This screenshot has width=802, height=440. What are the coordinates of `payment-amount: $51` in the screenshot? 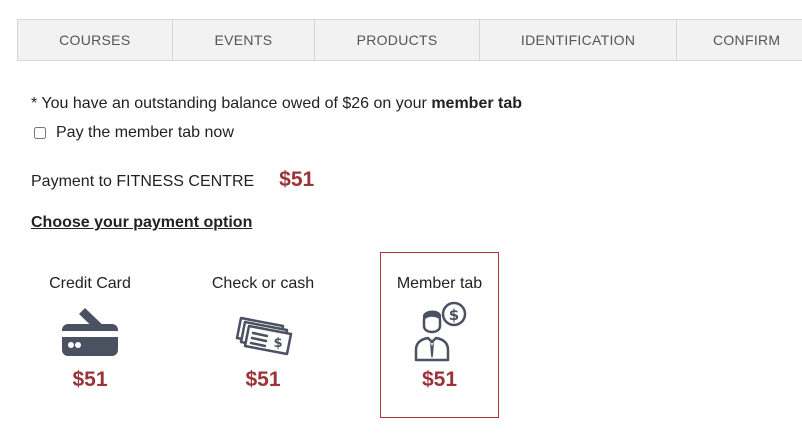 It's located at (297, 179).